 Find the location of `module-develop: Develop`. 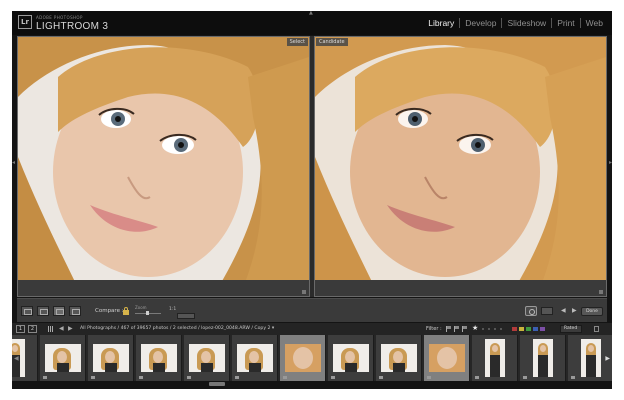

module-develop: Develop is located at coordinates (480, 23).